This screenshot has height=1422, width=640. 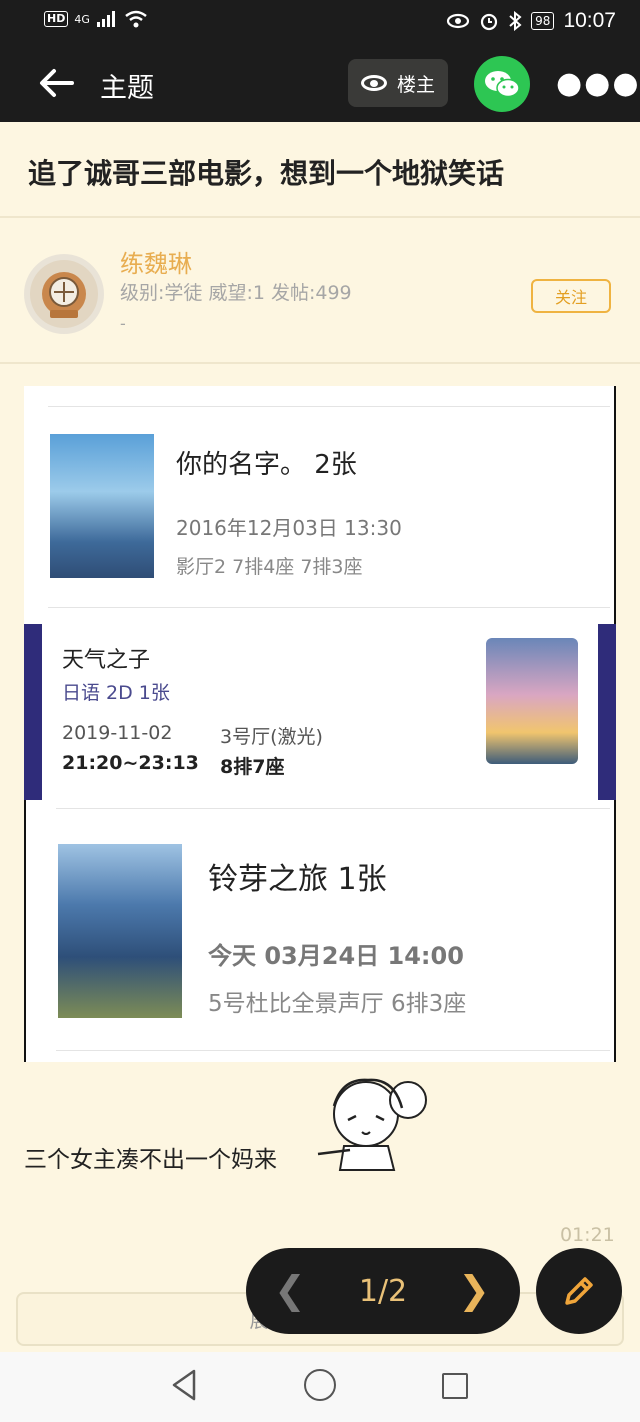 I want to click on follow-button: 关注, so click(x=571, y=296).